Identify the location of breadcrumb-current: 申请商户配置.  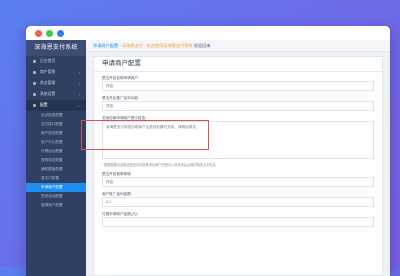
(105, 45).